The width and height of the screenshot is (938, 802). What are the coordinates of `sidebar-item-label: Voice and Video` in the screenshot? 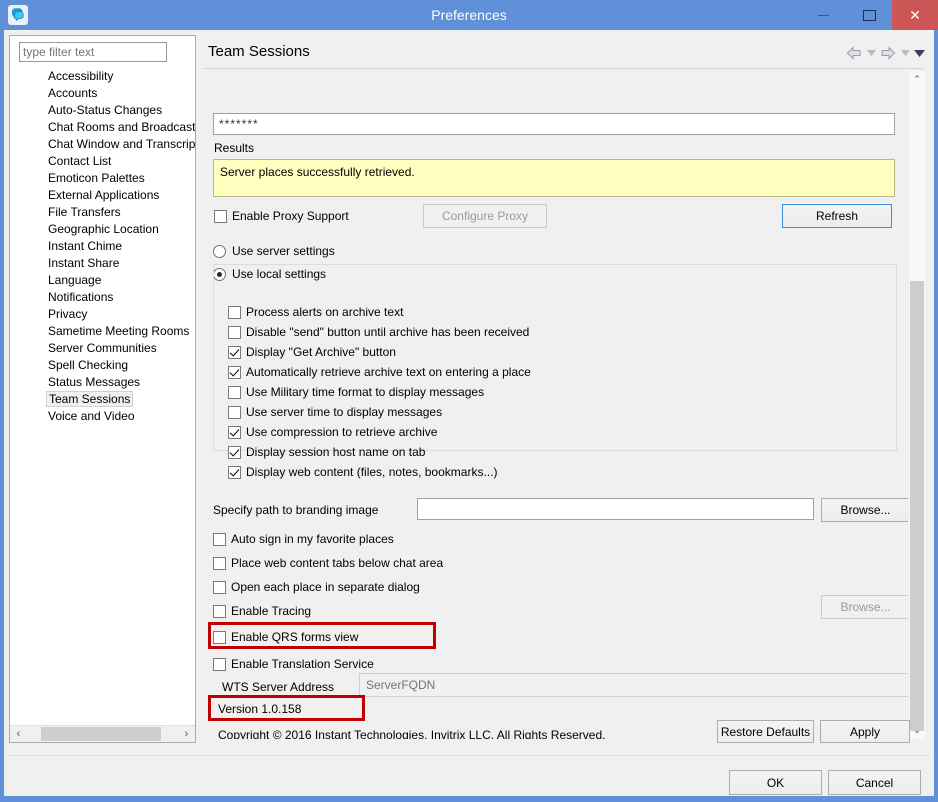 It's located at (91, 416).